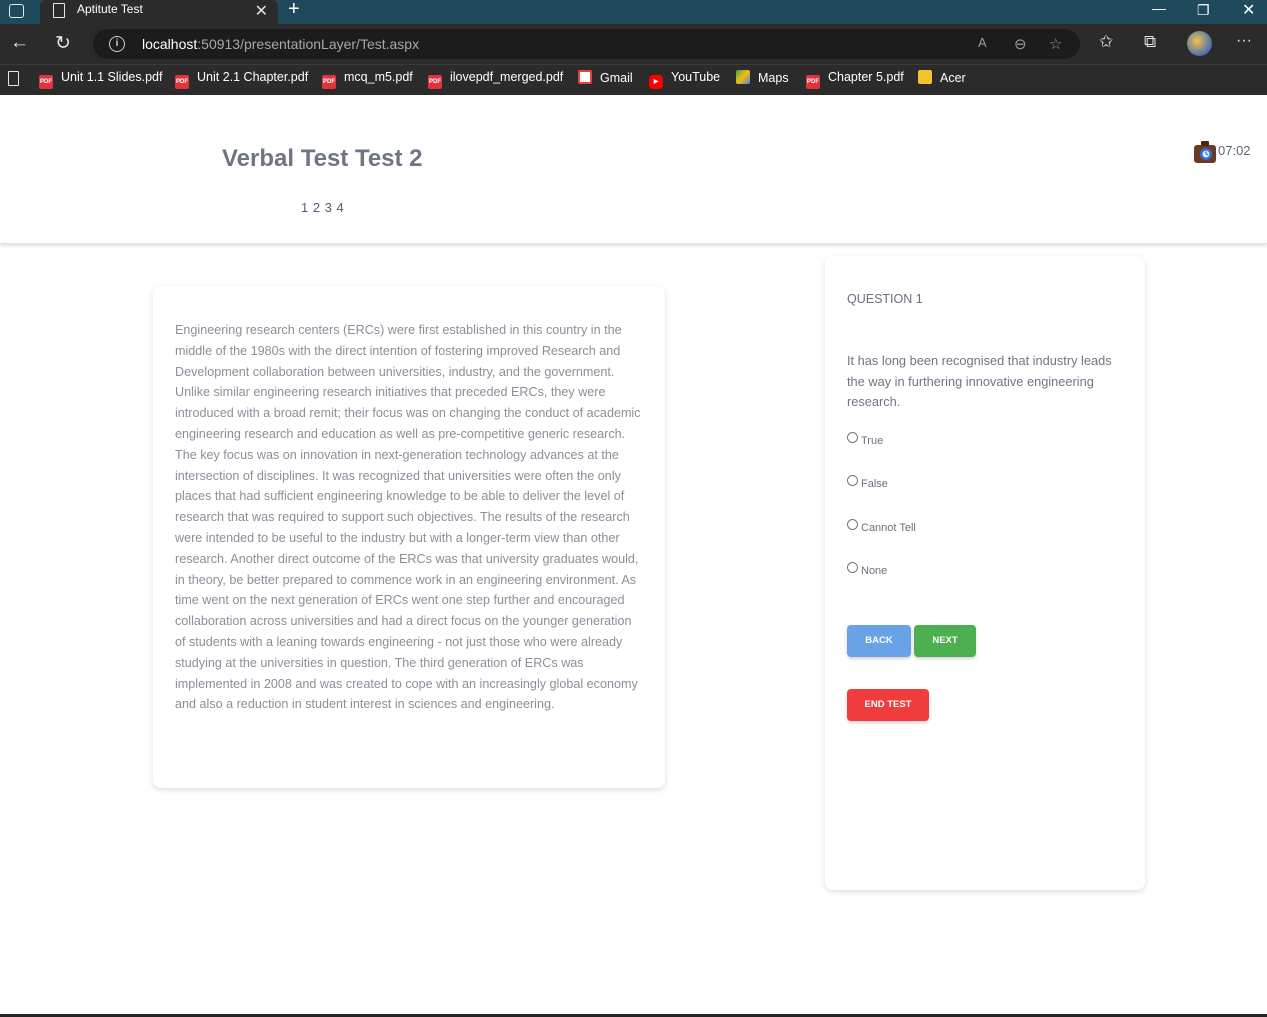  I want to click on folder-icon, so click(925, 77).